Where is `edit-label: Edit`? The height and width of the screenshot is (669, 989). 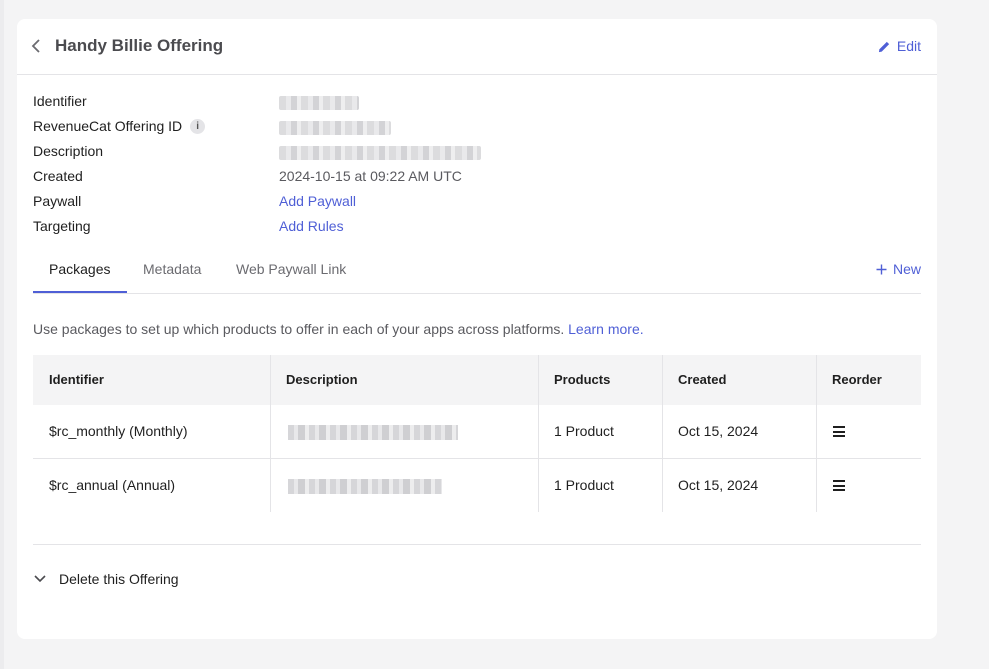 edit-label: Edit is located at coordinates (908, 46).